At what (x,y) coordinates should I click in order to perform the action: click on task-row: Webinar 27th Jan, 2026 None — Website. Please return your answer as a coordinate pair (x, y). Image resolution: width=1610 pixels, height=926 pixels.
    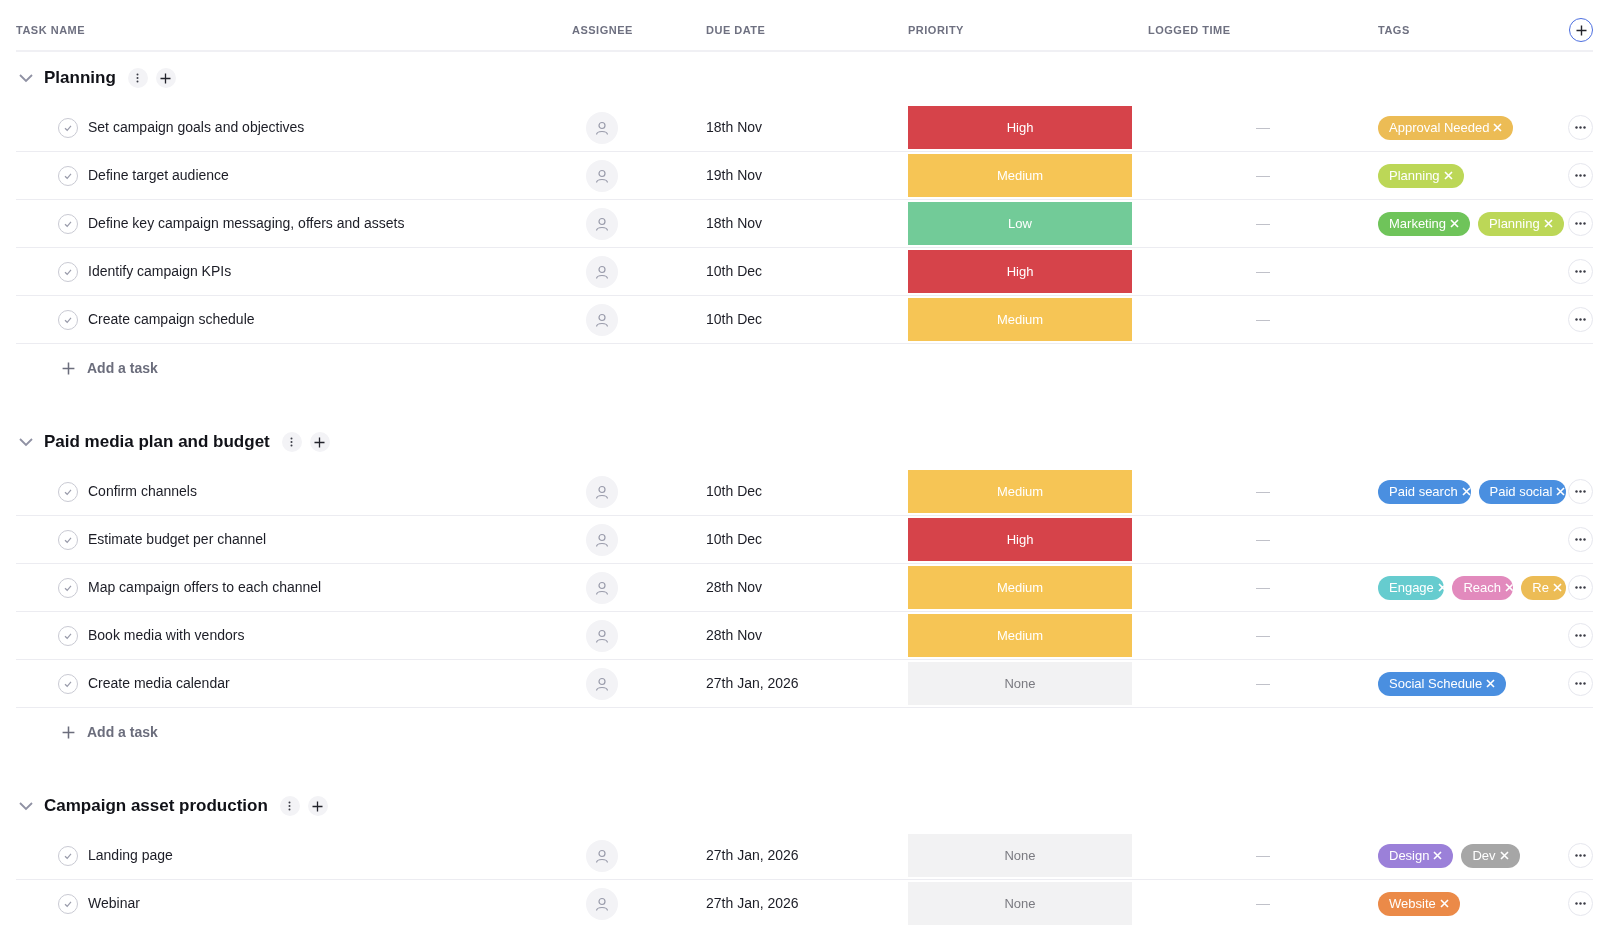
    Looking at the image, I should click on (804, 903).